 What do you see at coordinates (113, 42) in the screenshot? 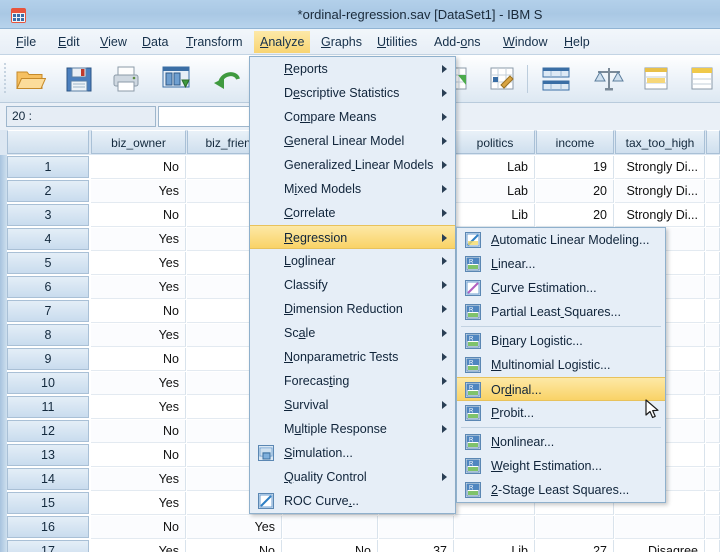
I see `menubar-item-view: View` at bounding box center [113, 42].